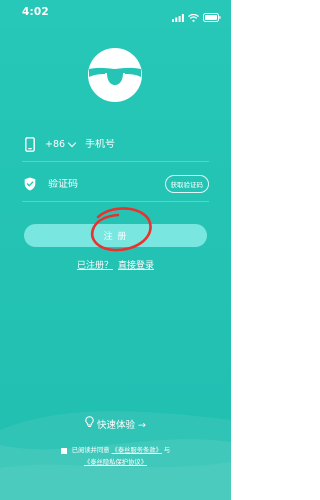 The height and width of the screenshot is (500, 320). Describe the element at coordinates (136, 266) in the screenshot. I see `direct-login-link: 直接登录` at that location.